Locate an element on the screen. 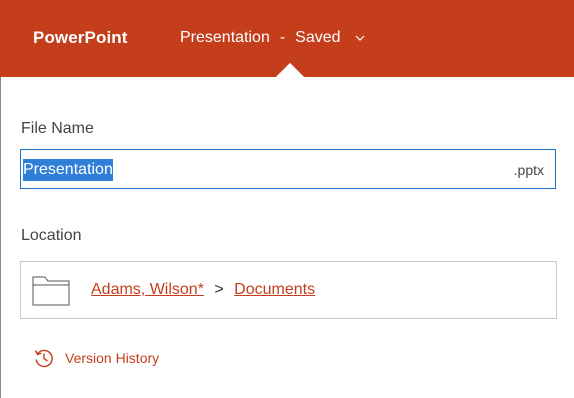 This screenshot has width=574, height=398. location-path: Adams, Wilson* > Documents is located at coordinates (203, 290).